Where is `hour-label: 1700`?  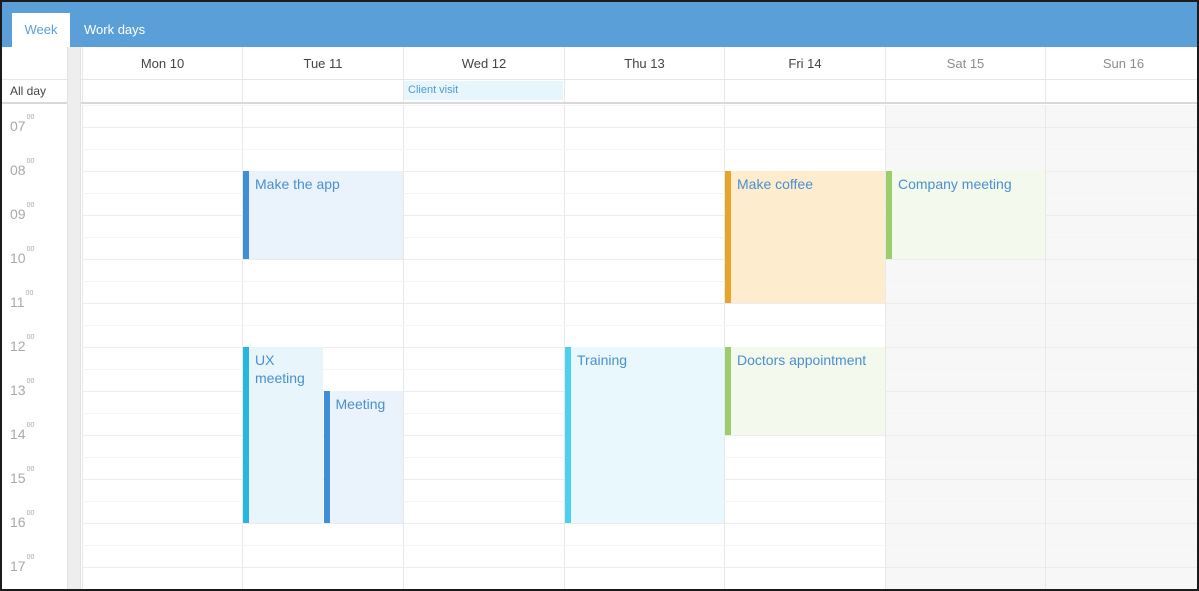
hour-label: 1700 is located at coordinates (22, 564).